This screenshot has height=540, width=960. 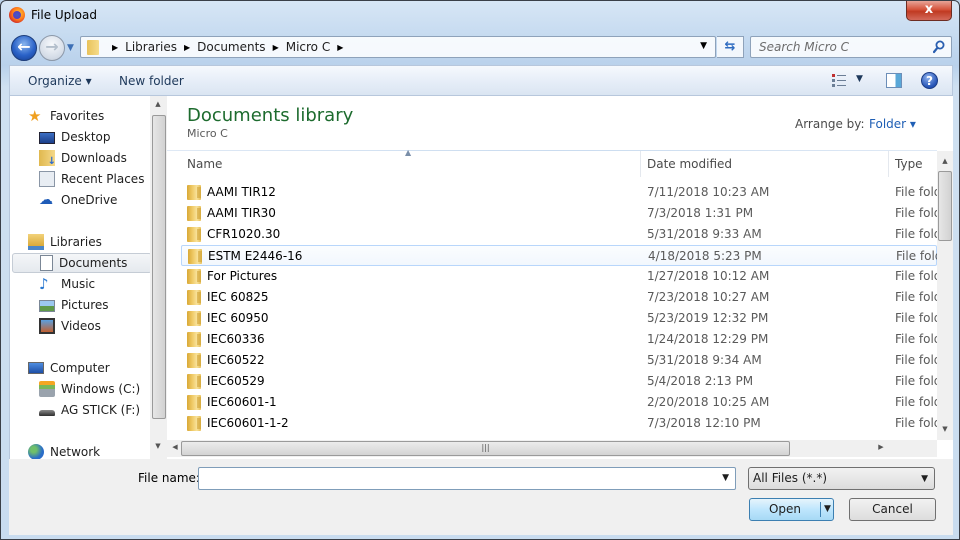 What do you see at coordinates (559, 234) in the screenshot?
I see `file-row: CFR1020.30 5/31/2018 9:33 AM File folder` at bounding box center [559, 234].